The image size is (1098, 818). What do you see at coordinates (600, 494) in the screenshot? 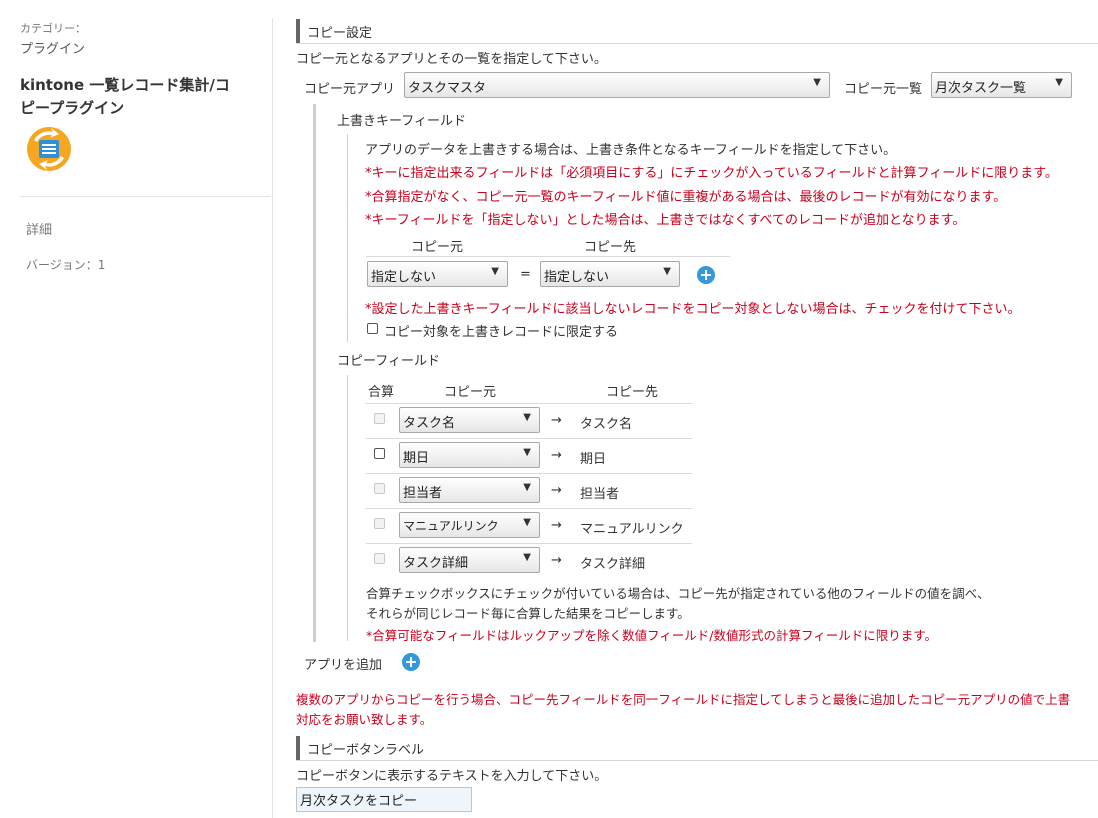
I see `copy-field-dest: 担当者` at bounding box center [600, 494].